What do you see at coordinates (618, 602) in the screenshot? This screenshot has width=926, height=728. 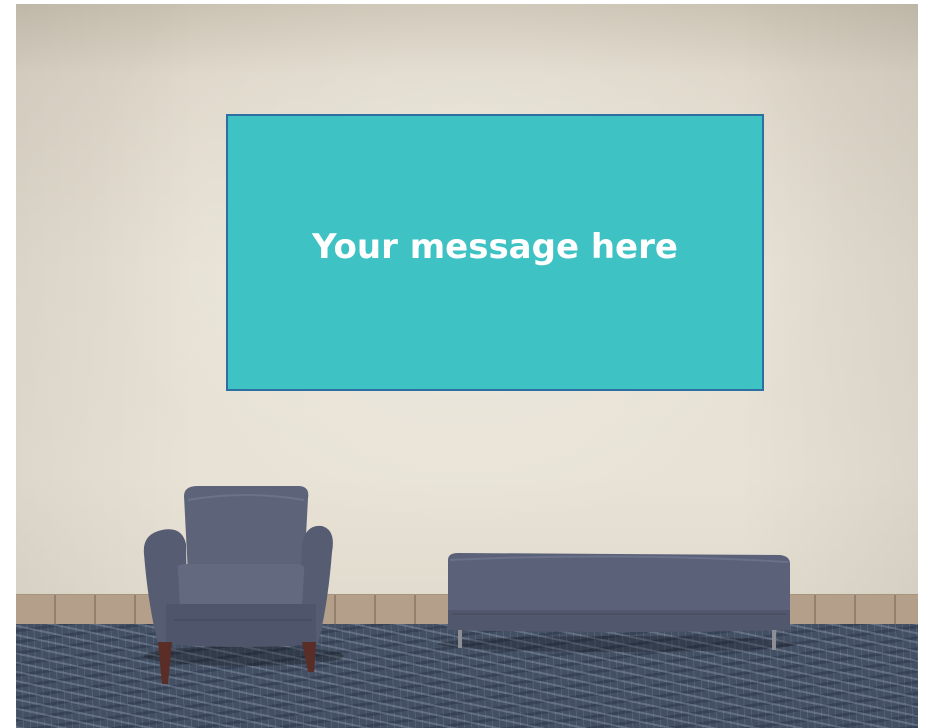 I see `bench` at bounding box center [618, 602].